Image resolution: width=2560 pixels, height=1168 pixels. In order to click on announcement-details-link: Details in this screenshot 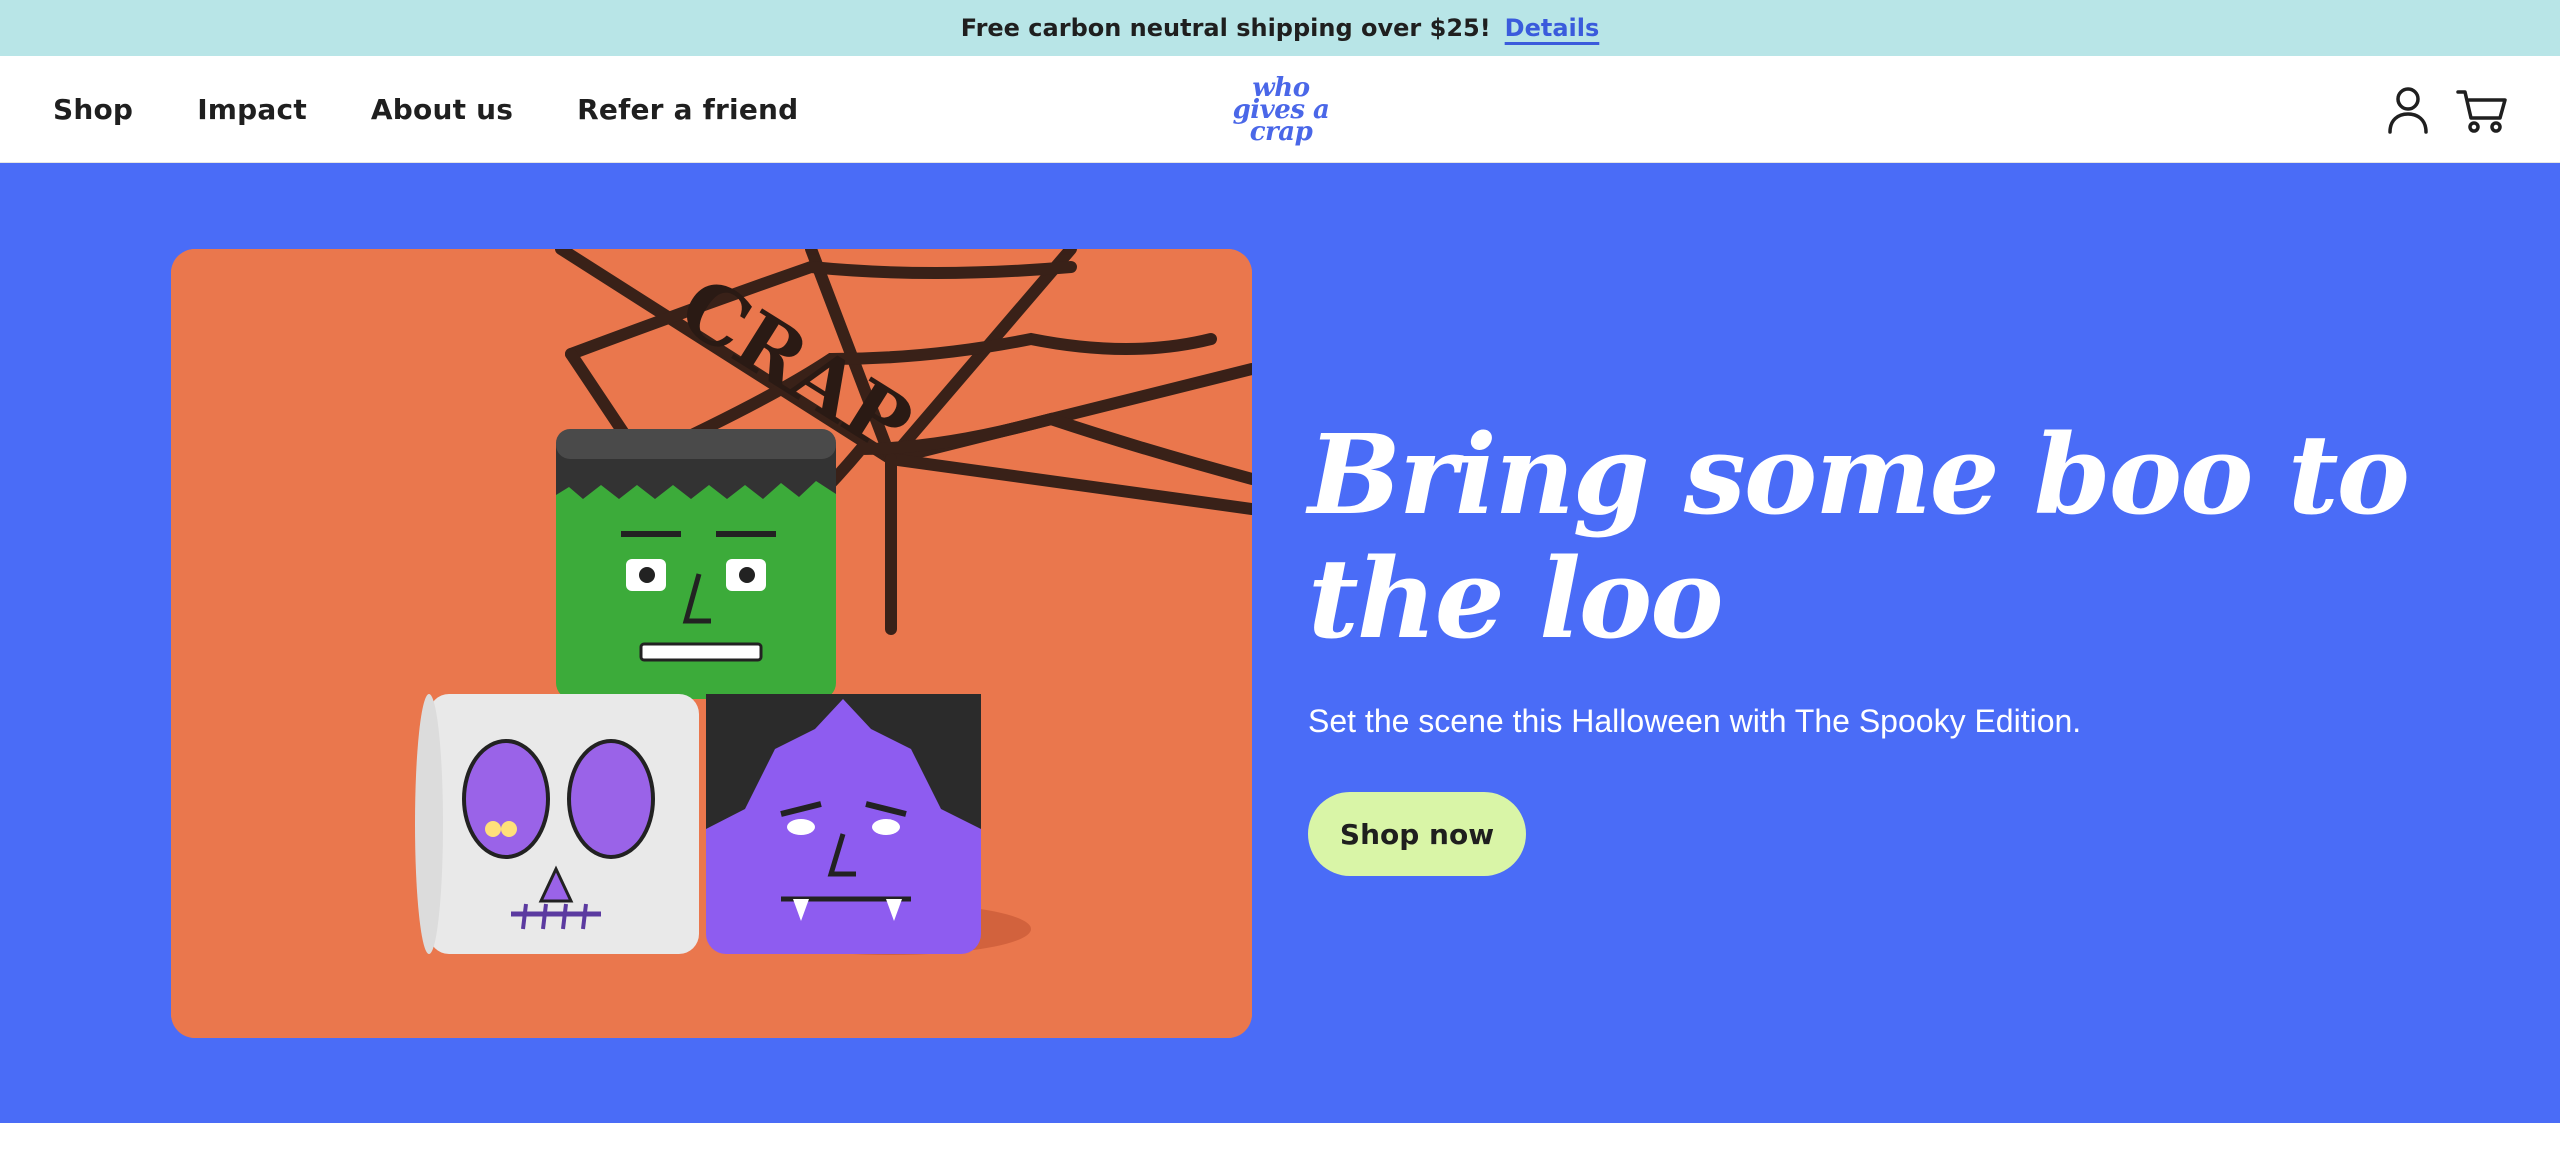, I will do `click(1552, 28)`.